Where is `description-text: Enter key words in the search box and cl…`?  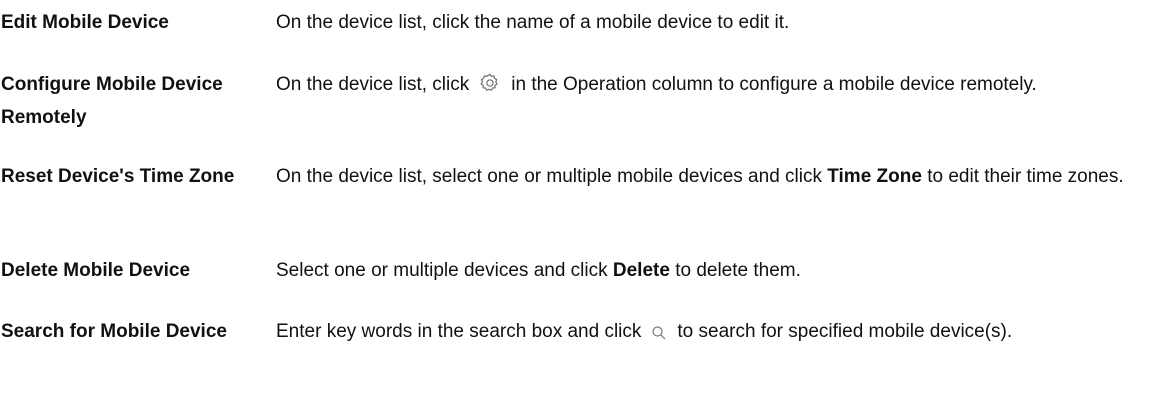 description-text: Enter key words in the search box and cl… is located at coordinates (459, 331).